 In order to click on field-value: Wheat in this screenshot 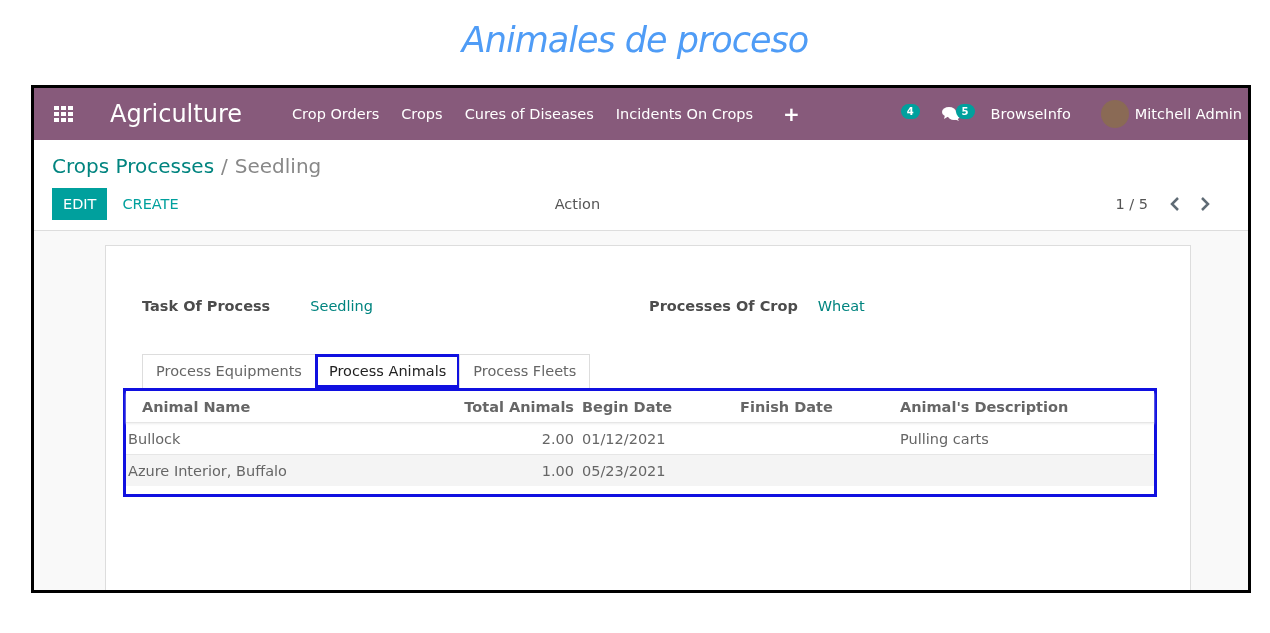, I will do `click(841, 306)`.